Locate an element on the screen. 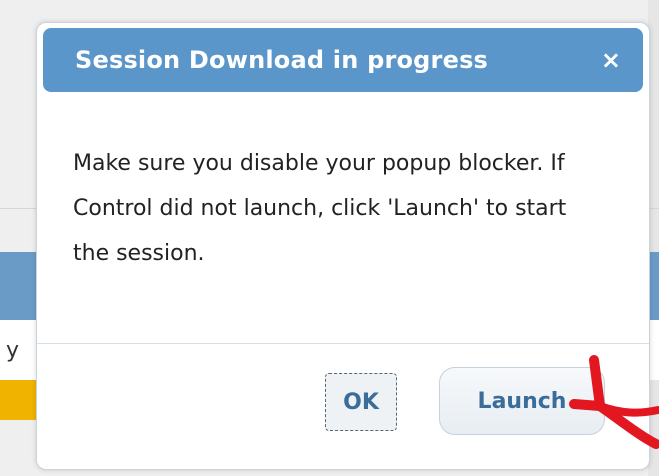 The height and width of the screenshot is (476, 659). background-yellow-bar is located at coordinates (20, 400).